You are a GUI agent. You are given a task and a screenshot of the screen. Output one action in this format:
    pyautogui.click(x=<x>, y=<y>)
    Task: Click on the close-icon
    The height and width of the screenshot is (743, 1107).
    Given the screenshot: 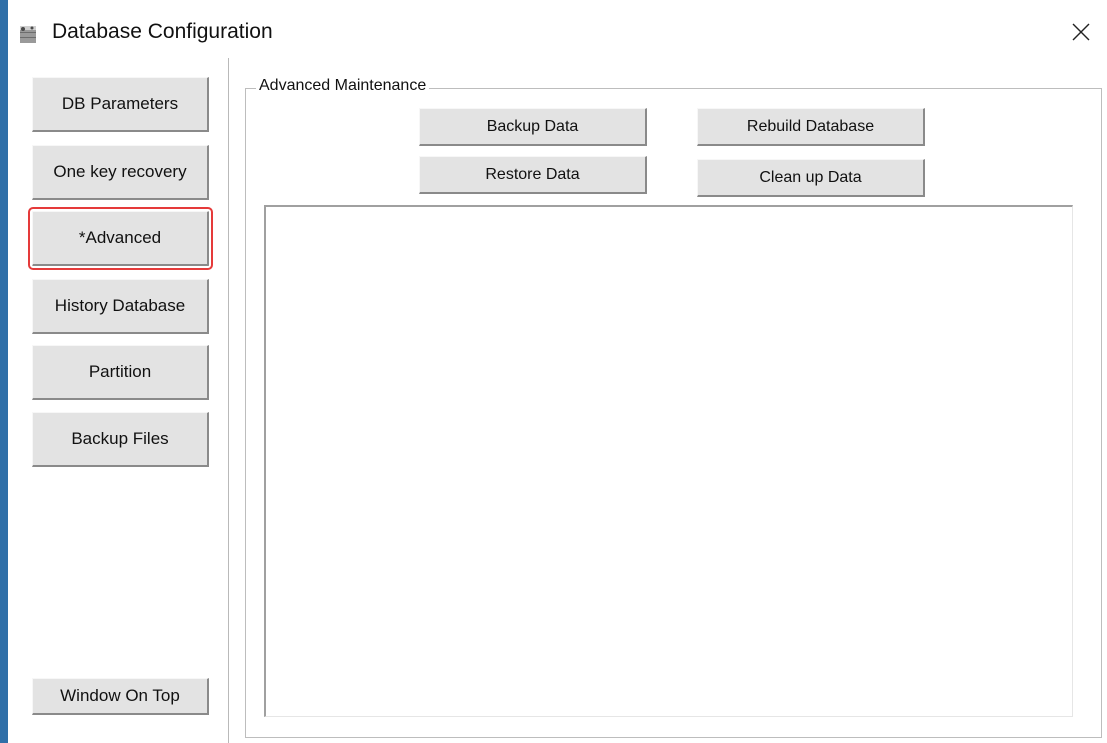 What is the action you would take?
    pyautogui.click(x=1081, y=34)
    